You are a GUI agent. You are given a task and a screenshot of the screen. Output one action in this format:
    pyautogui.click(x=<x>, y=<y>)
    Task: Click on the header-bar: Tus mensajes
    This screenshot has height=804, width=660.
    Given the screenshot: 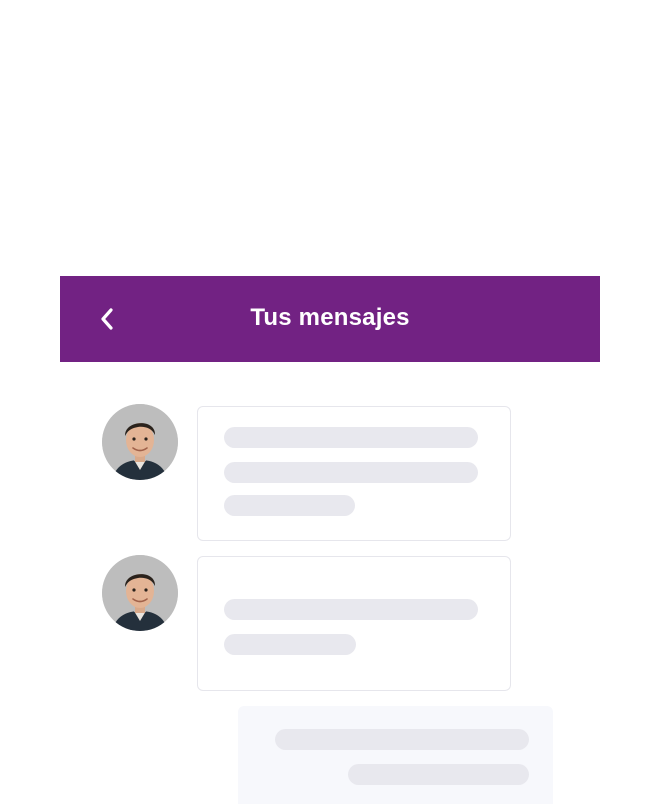 What is the action you would take?
    pyautogui.click(x=330, y=319)
    